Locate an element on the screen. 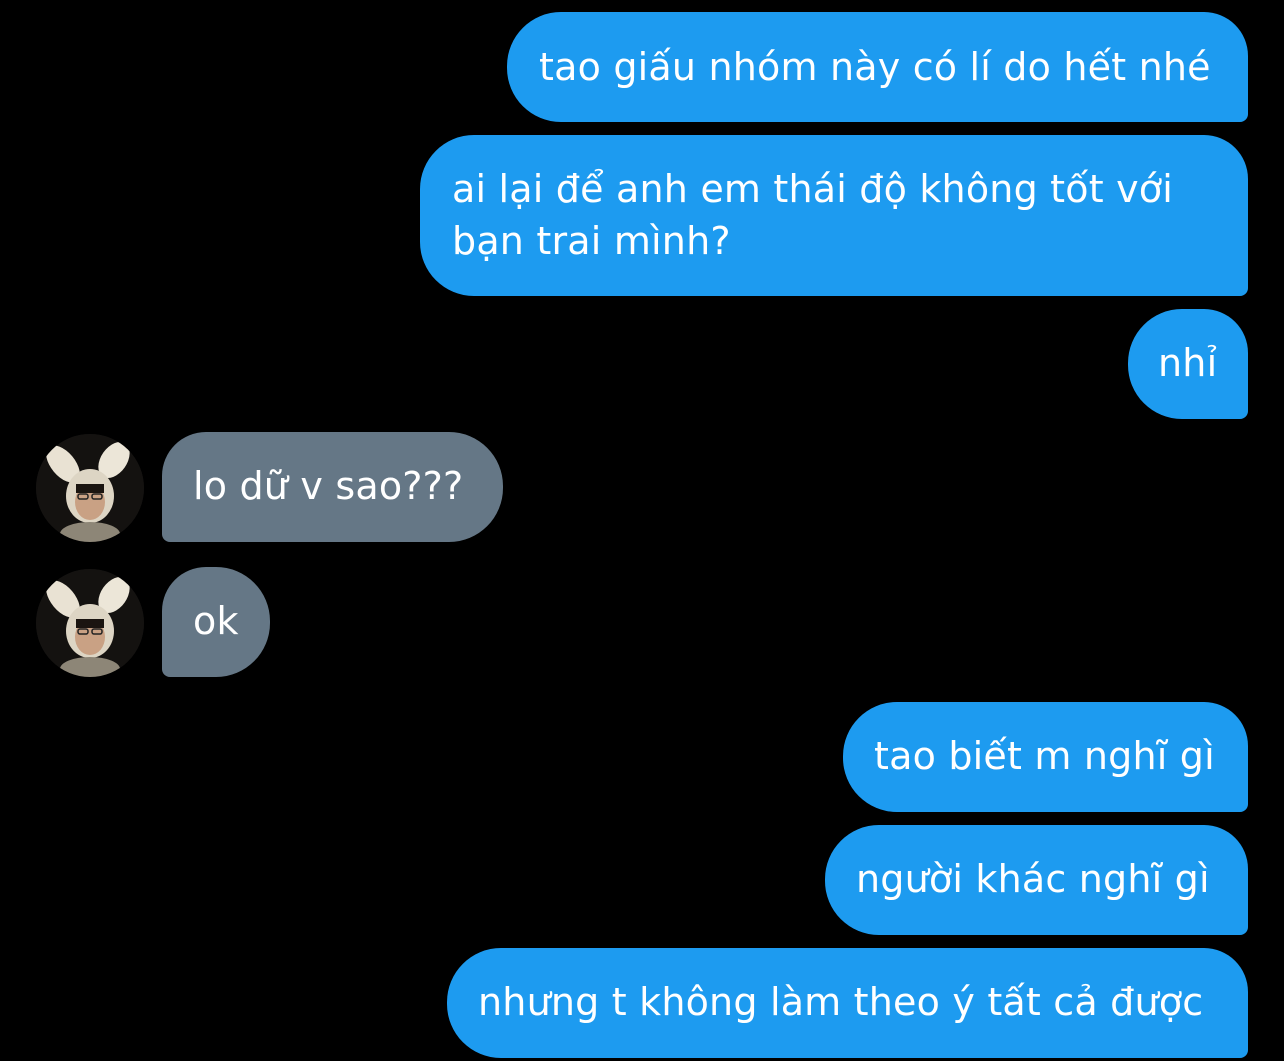  outgoing-message-bubble: nhưng t không làm theo ý tất cả được is located at coordinates (847, 1003).